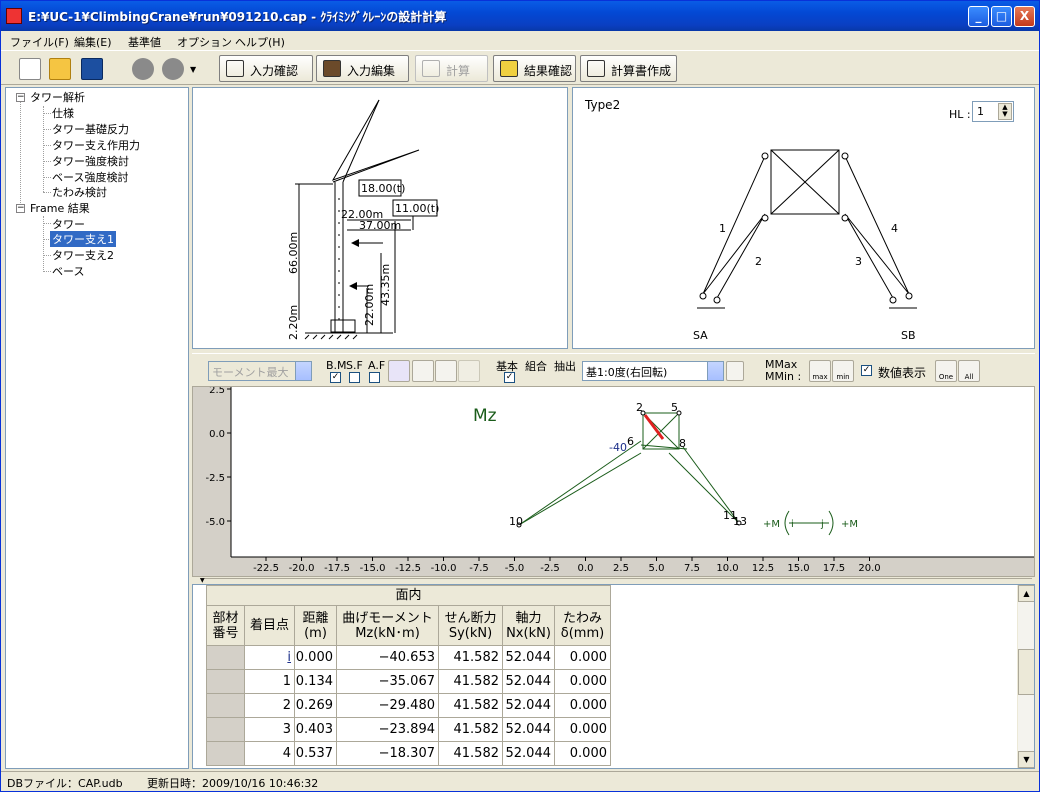 The width and height of the screenshot is (1040, 792). What do you see at coordinates (894, 228) in the screenshot?
I see `member-label-4: 4` at bounding box center [894, 228].